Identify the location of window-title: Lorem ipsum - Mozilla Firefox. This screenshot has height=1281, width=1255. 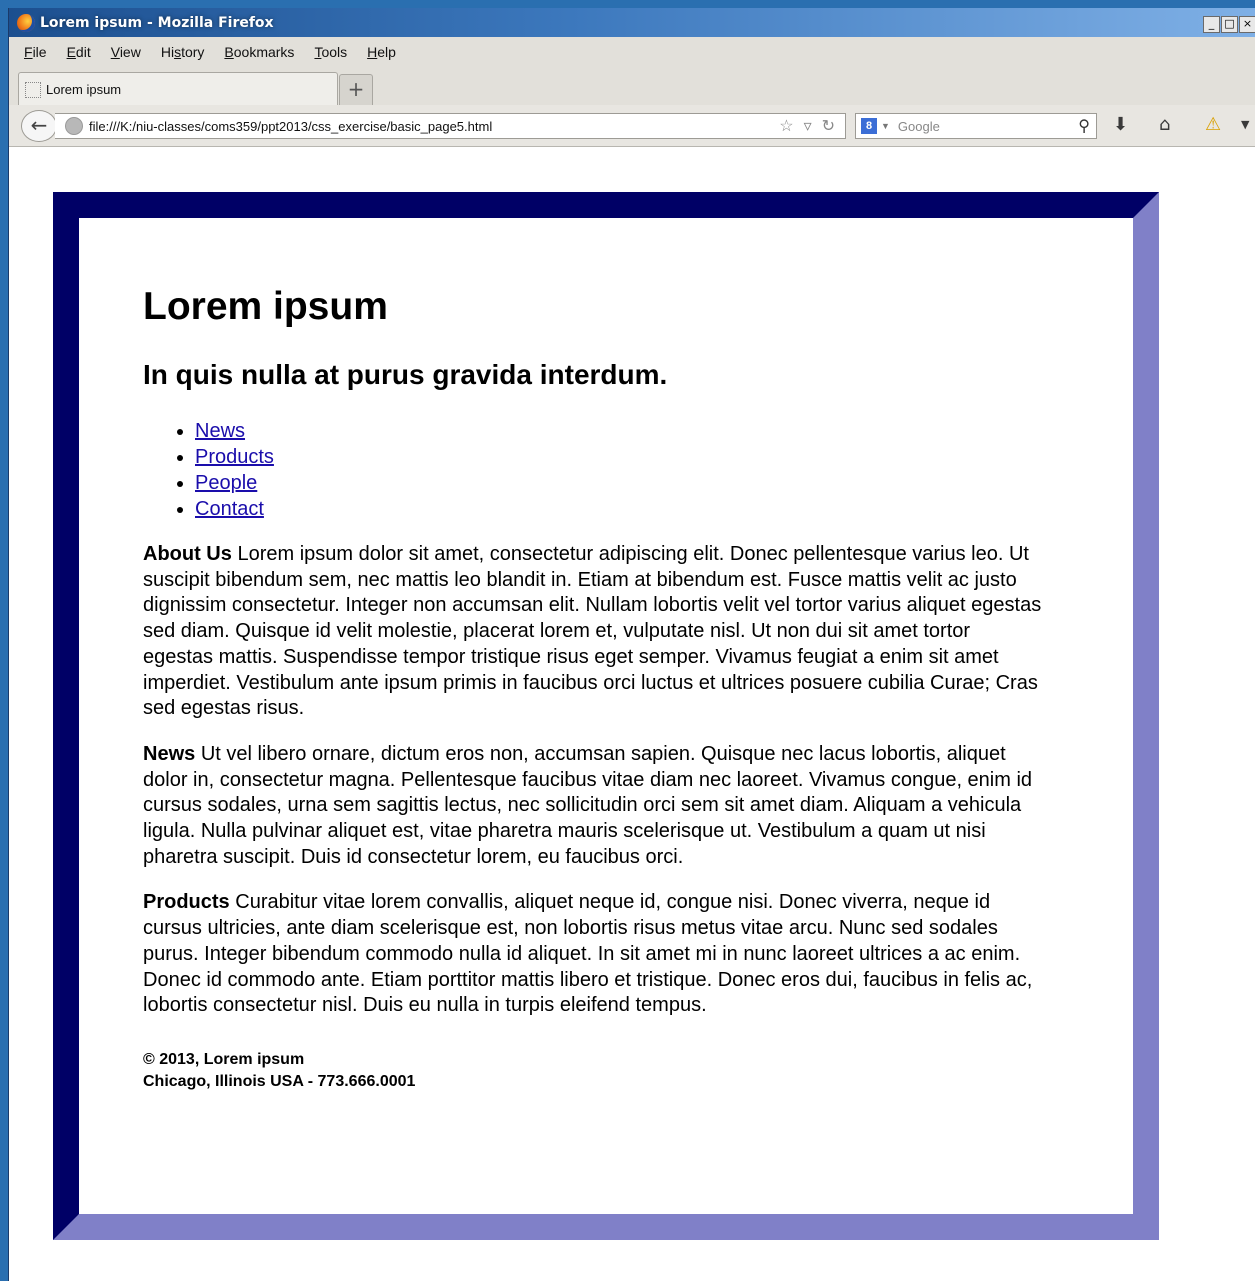
(157, 22).